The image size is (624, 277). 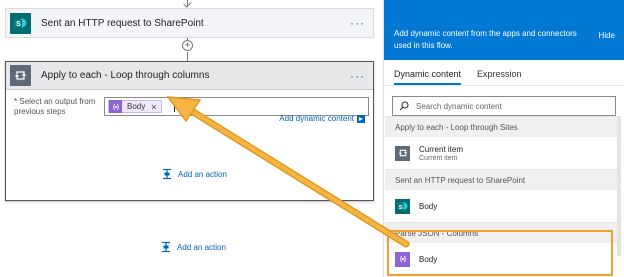 I want to click on item-subtitle: Current item, so click(x=438, y=158).